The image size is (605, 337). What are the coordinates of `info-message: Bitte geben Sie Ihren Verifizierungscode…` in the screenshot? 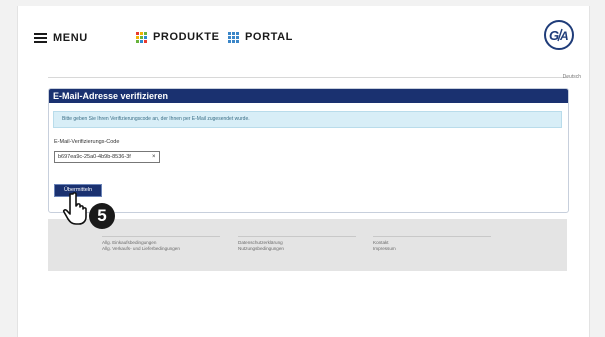 It's located at (307, 119).